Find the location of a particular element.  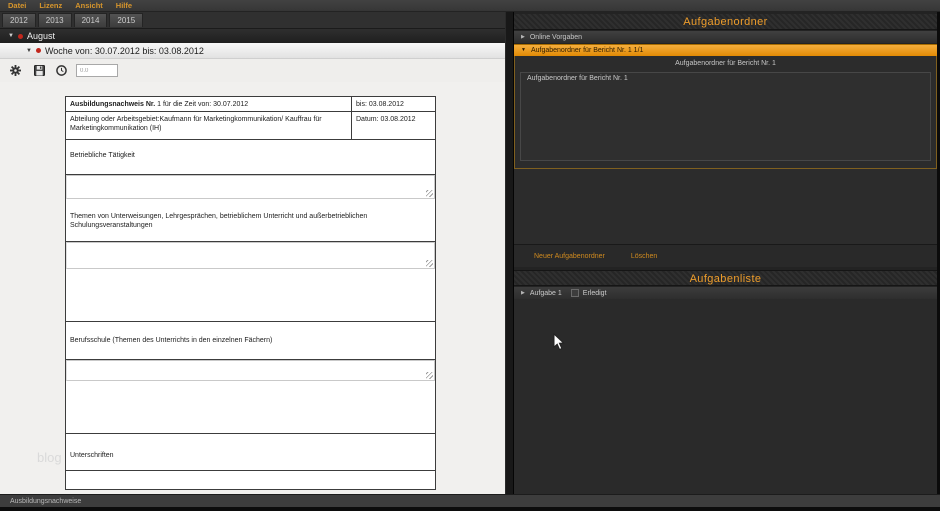

report-title-bold: Ausbildungsnachweis Nr. is located at coordinates (113, 104).